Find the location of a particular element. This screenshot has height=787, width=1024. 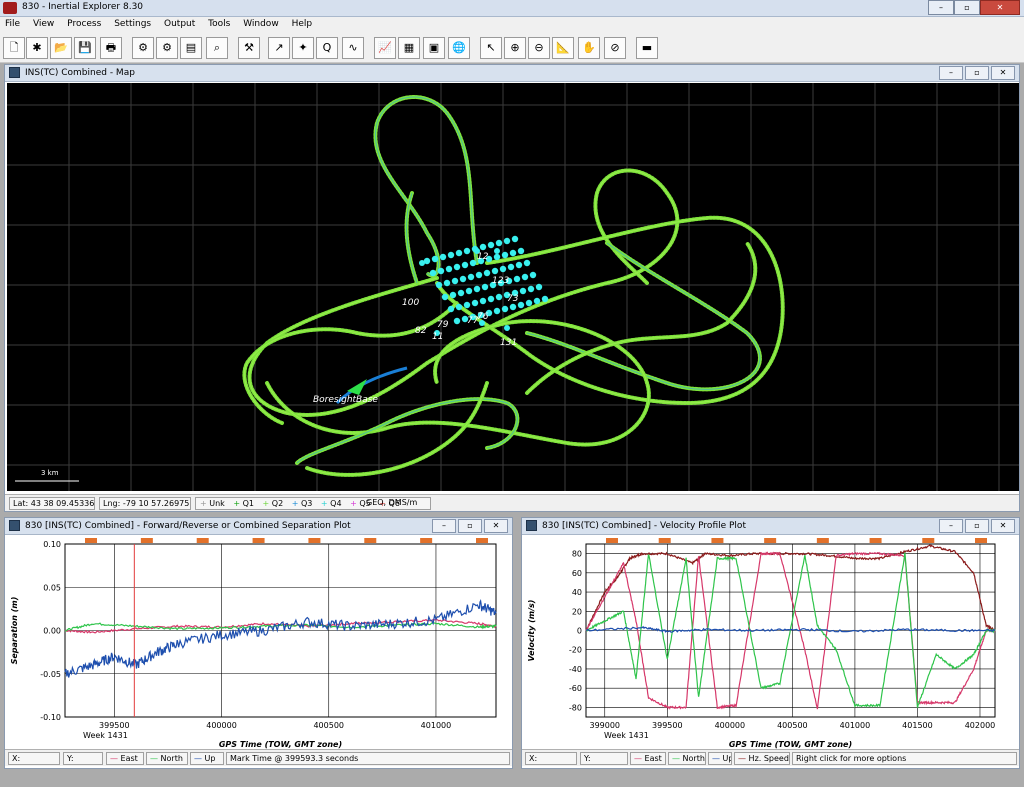

open-folder-icon: 📂 is located at coordinates (61, 48).